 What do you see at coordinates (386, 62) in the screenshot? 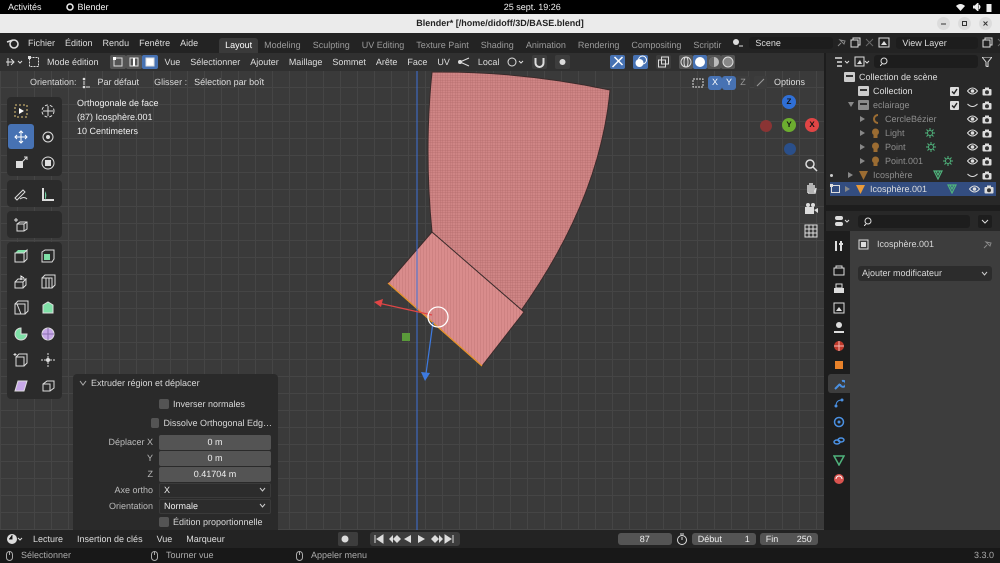
I see `menu-item: Arête` at bounding box center [386, 62].